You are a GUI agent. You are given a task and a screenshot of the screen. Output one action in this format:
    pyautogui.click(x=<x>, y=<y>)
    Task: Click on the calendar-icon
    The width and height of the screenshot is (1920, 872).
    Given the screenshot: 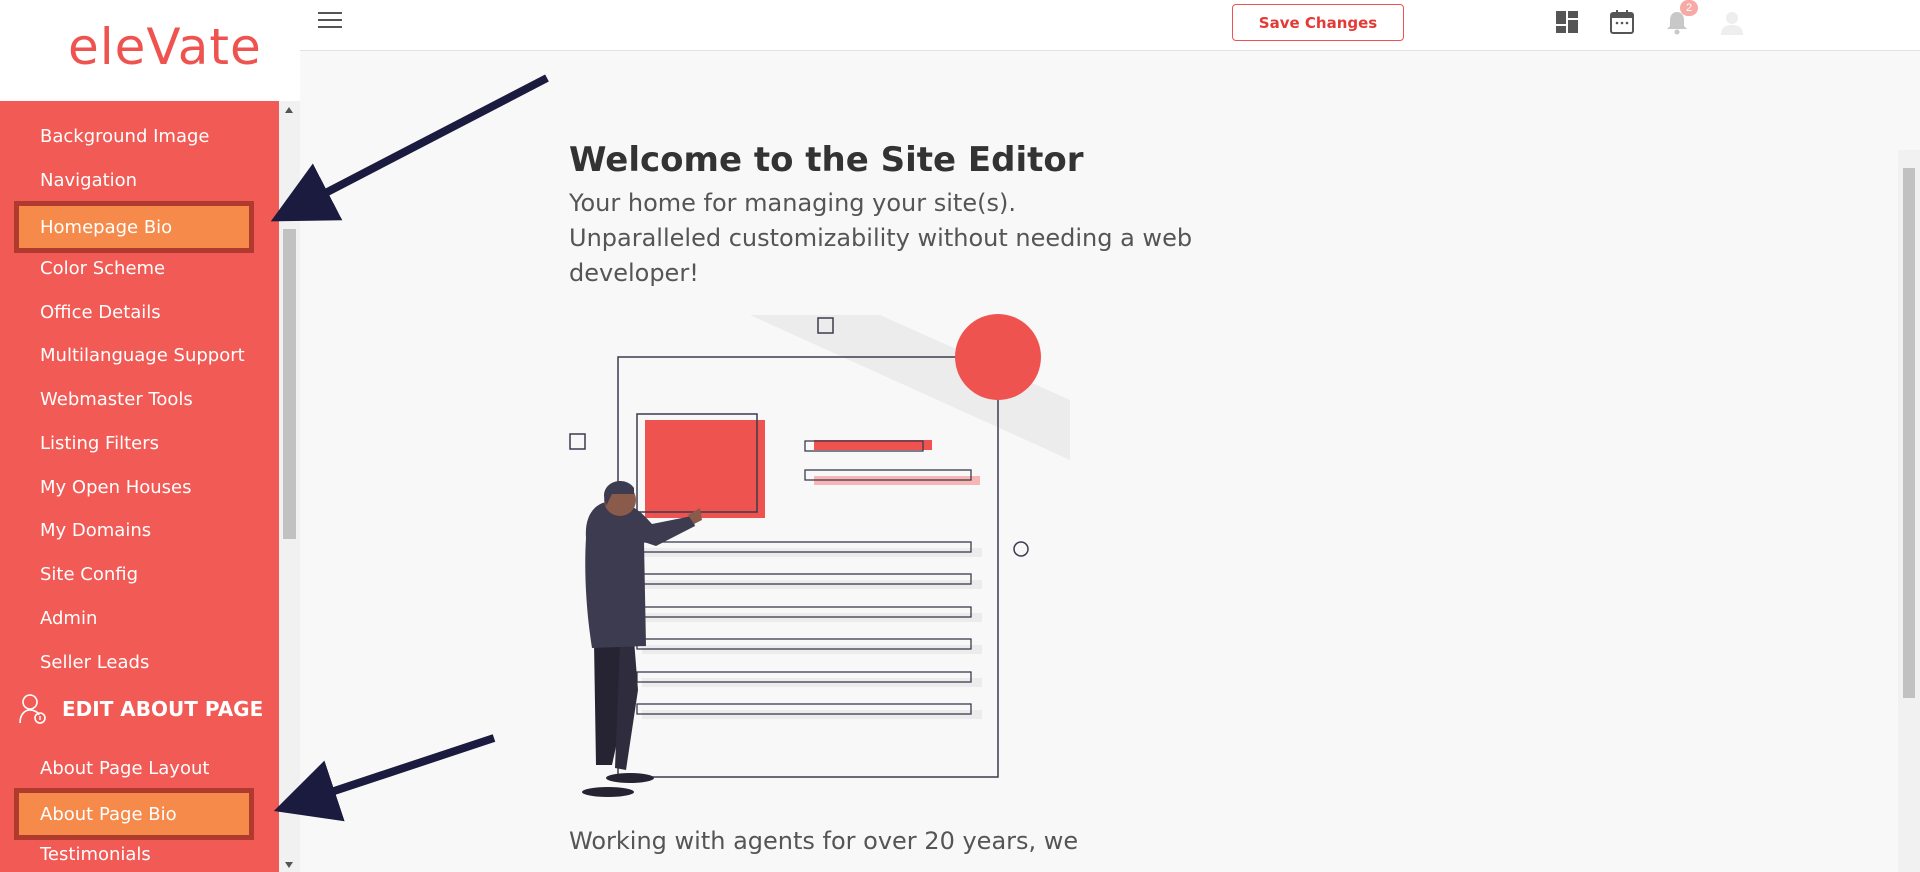 What is the action you would take?
    pyautogui.click(x=1622, y=22)
    